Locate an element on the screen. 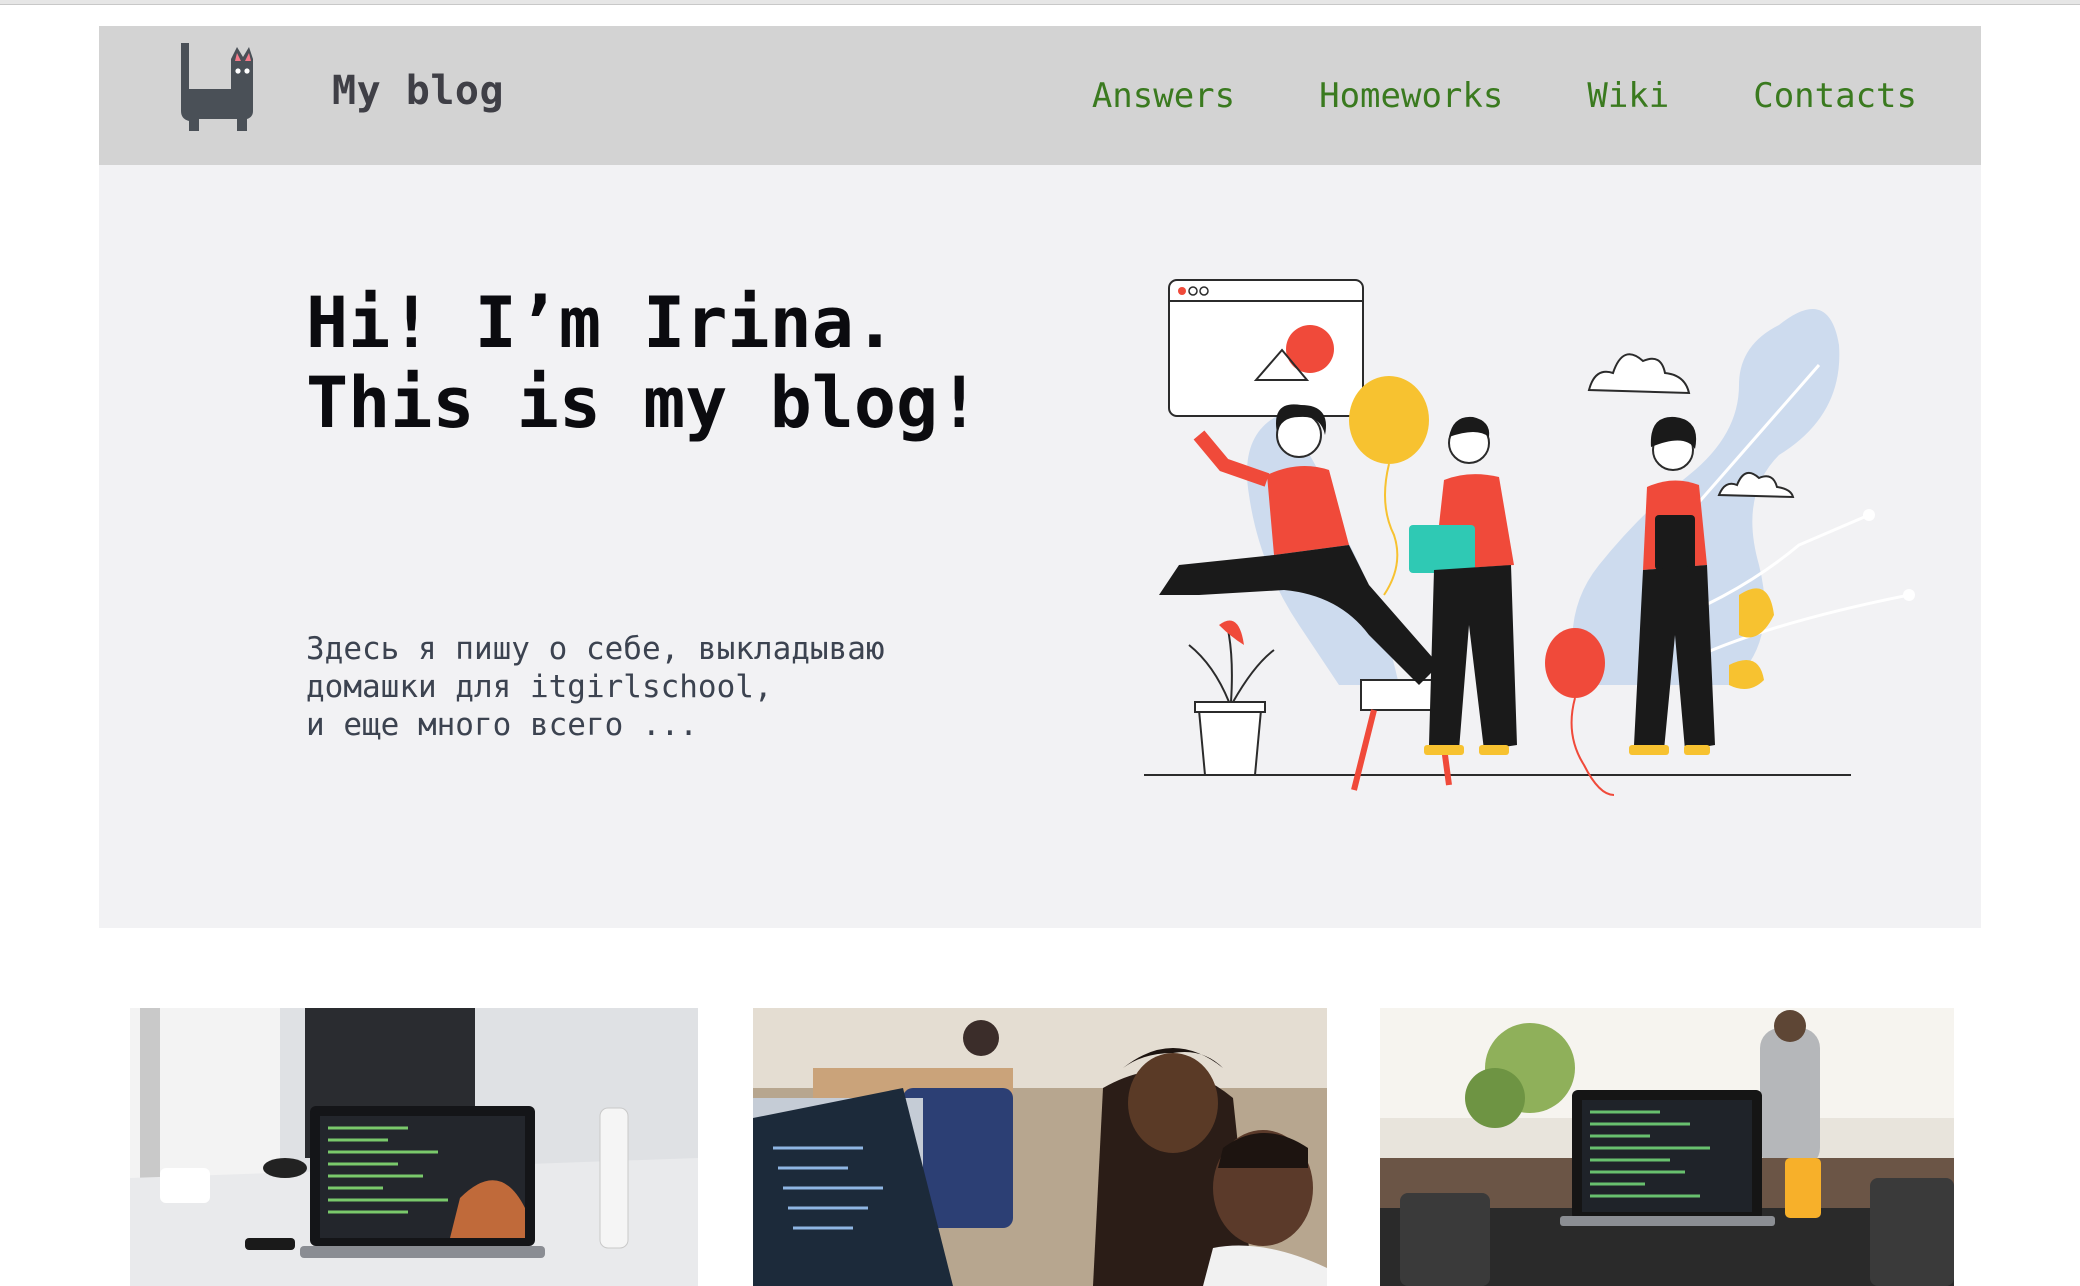 This screenshot has height=1286, width=2080. nav-link-wiki: Wiki is located at coordinates (1628, 96).